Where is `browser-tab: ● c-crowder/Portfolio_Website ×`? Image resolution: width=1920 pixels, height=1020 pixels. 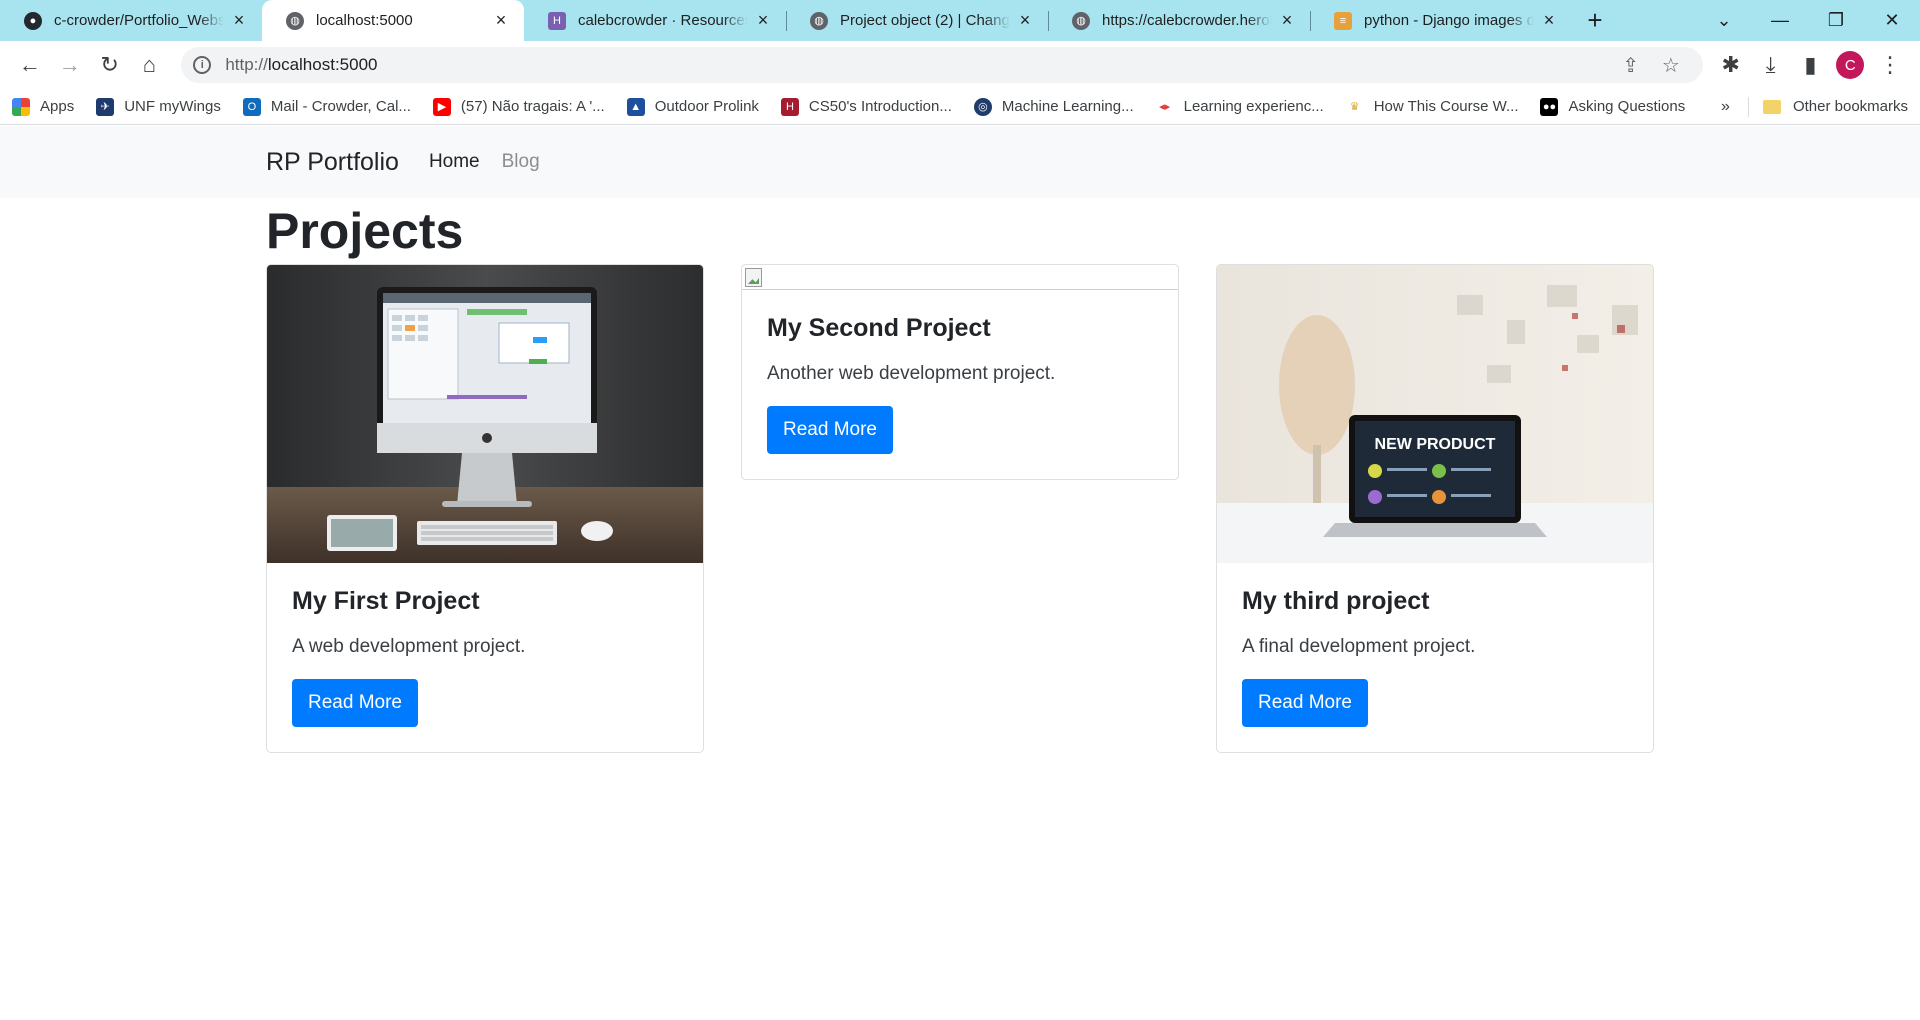 browser-tab: ● c-crowder/Portfolio_Website × is located at coordinates (131, 20).